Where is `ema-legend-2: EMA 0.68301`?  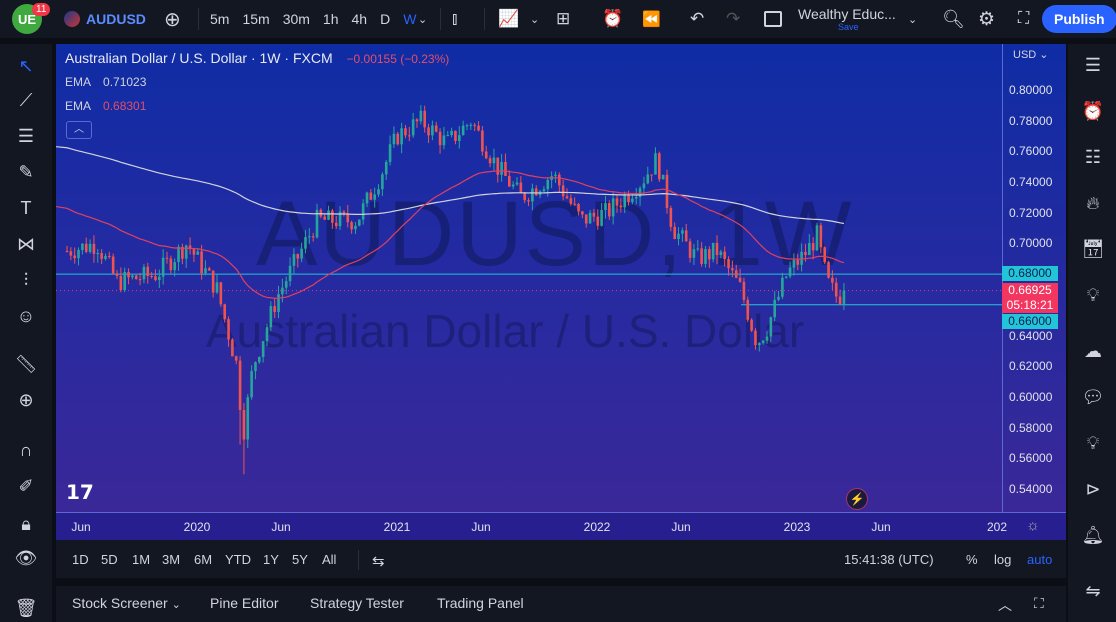
ema-legend-2: EMA 0.68301 is located at coordinates (105, 106).